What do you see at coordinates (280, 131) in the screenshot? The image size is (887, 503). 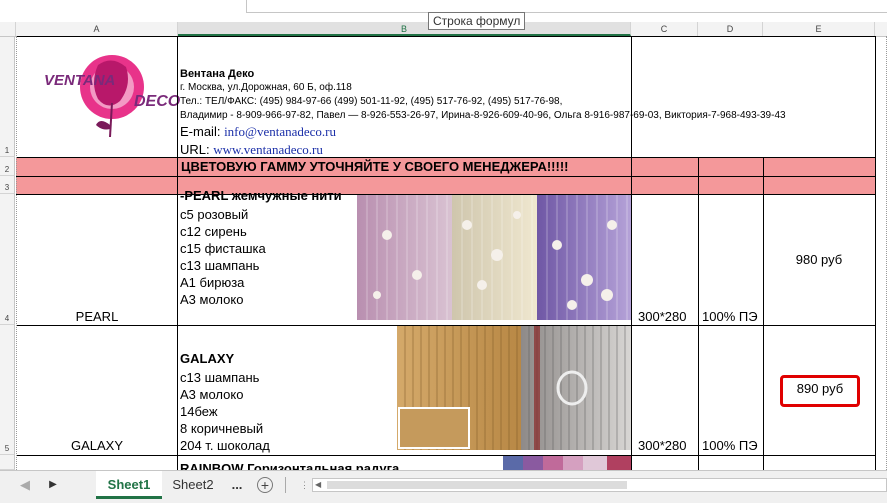 I see `email-link: info@ventanadeco.ru` at bounding box center [280, 131].